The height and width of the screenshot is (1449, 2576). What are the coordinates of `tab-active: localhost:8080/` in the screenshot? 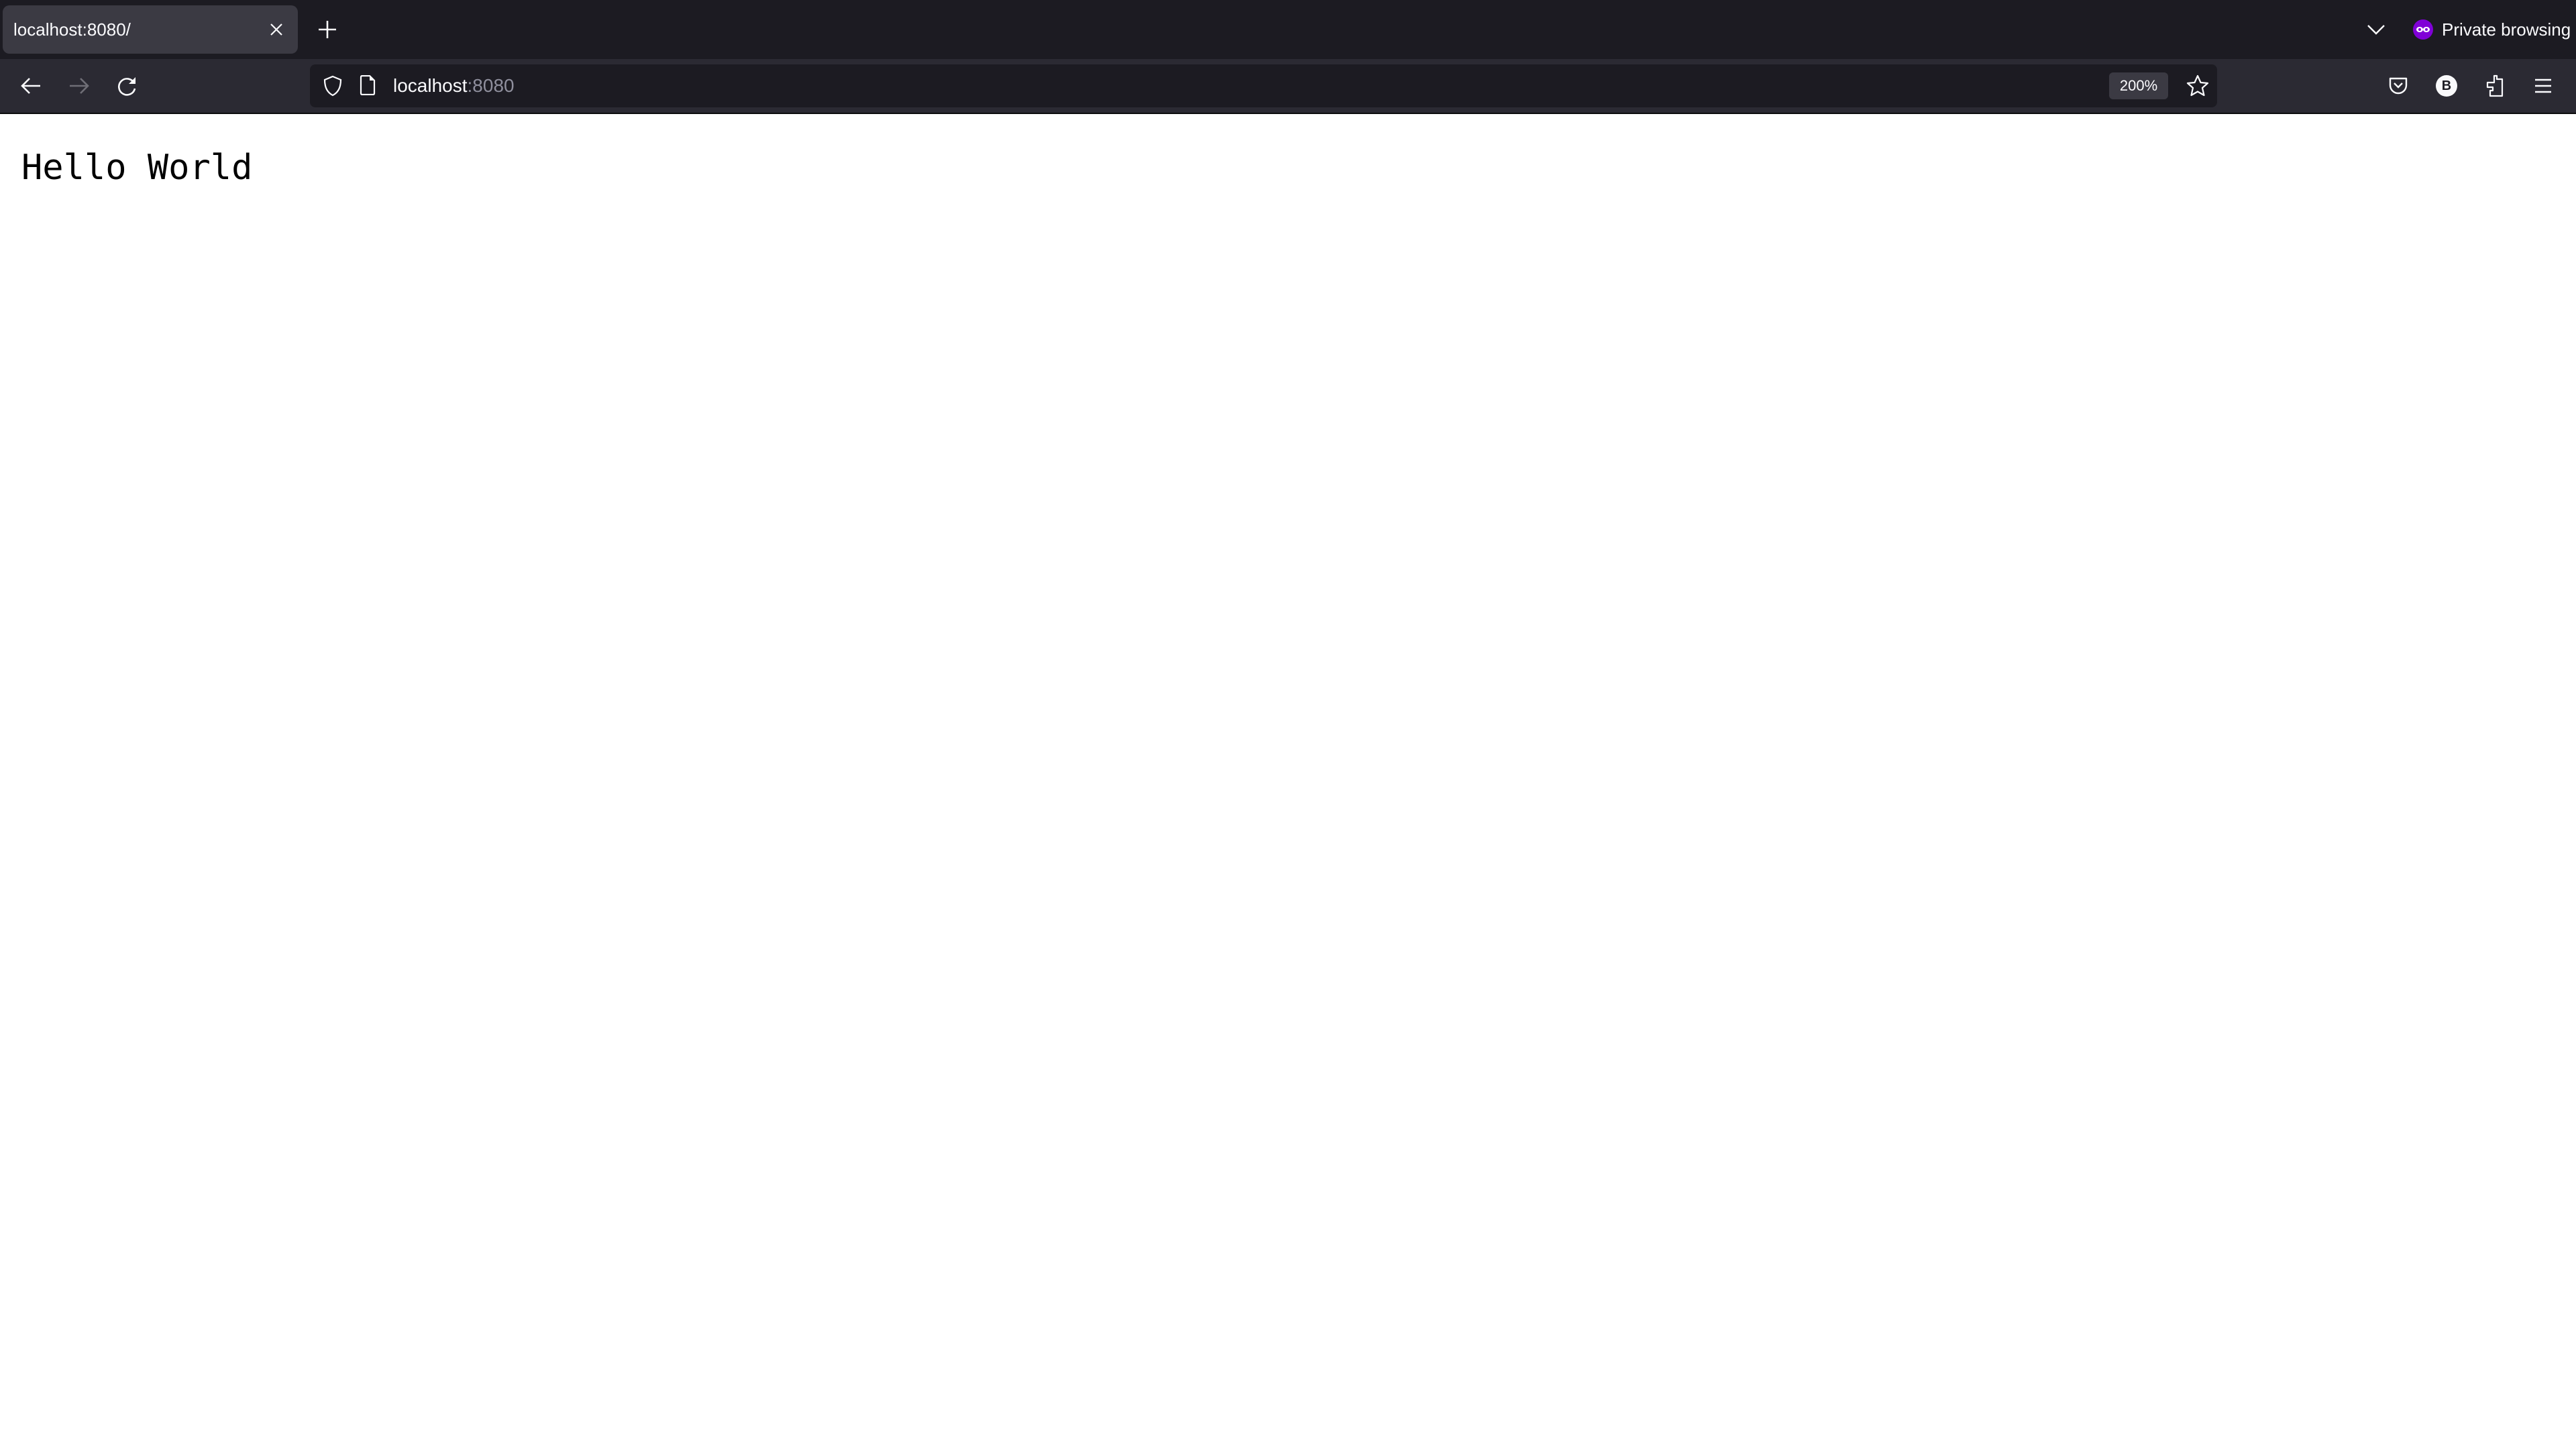 It's located at (150, 29).